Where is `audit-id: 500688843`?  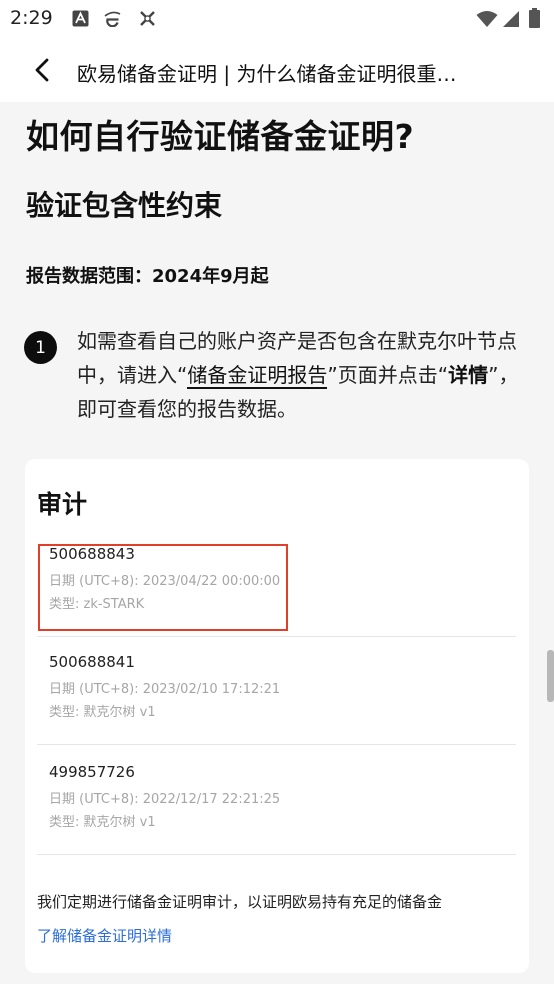 audit-id: 500688843 is located at coordinates (92, 554).